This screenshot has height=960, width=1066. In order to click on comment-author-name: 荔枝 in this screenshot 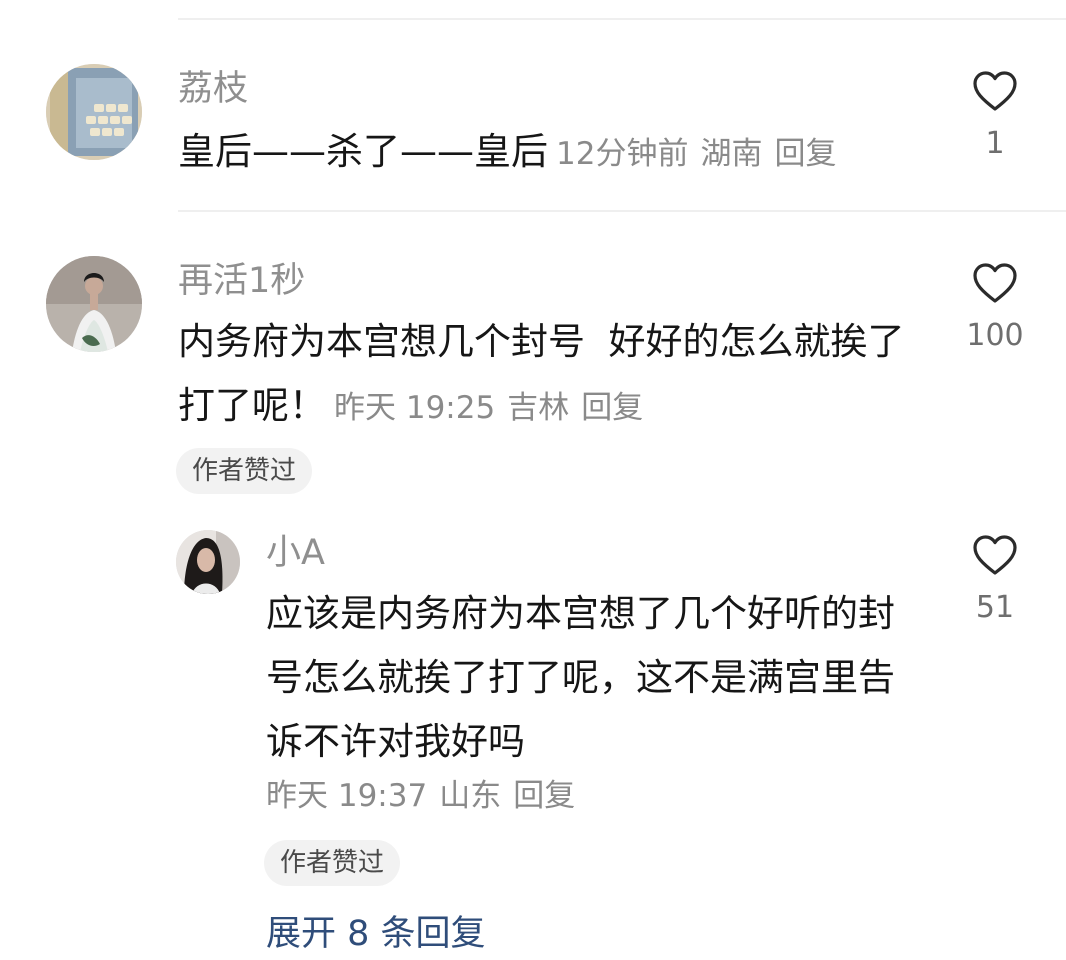, I will do `click(213, 89)`.